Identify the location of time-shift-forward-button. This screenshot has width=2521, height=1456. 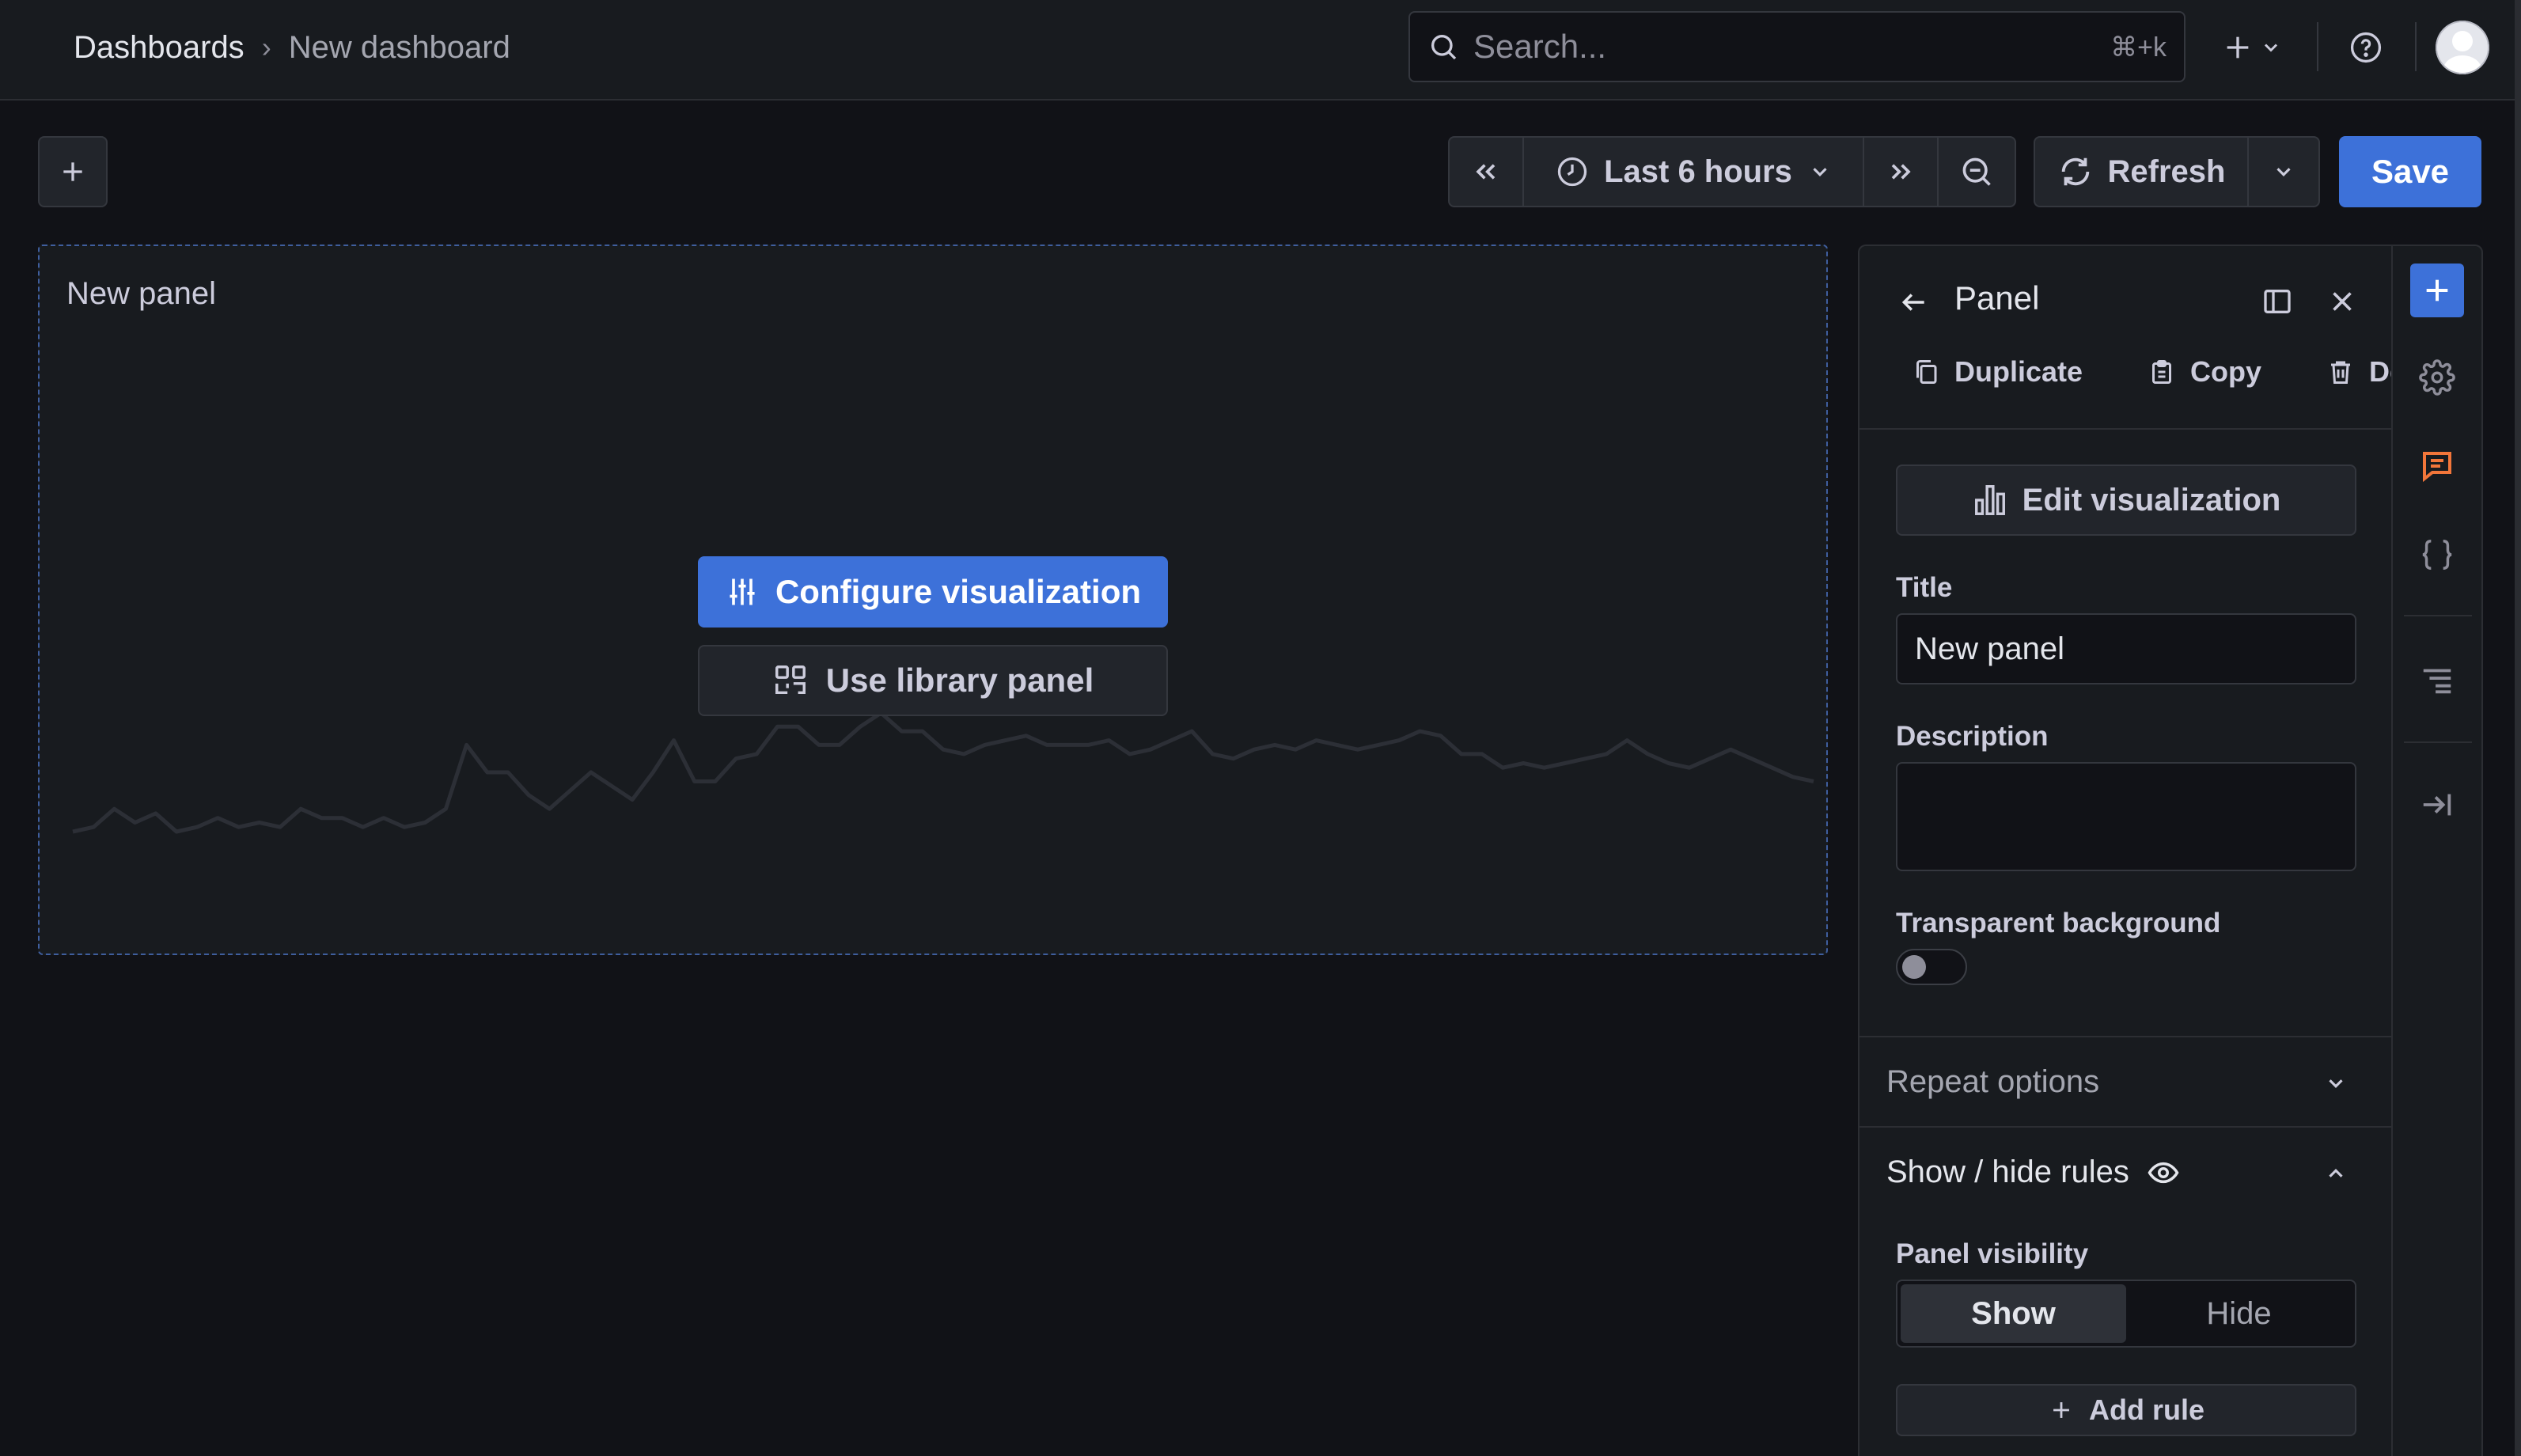
(1901, 172).